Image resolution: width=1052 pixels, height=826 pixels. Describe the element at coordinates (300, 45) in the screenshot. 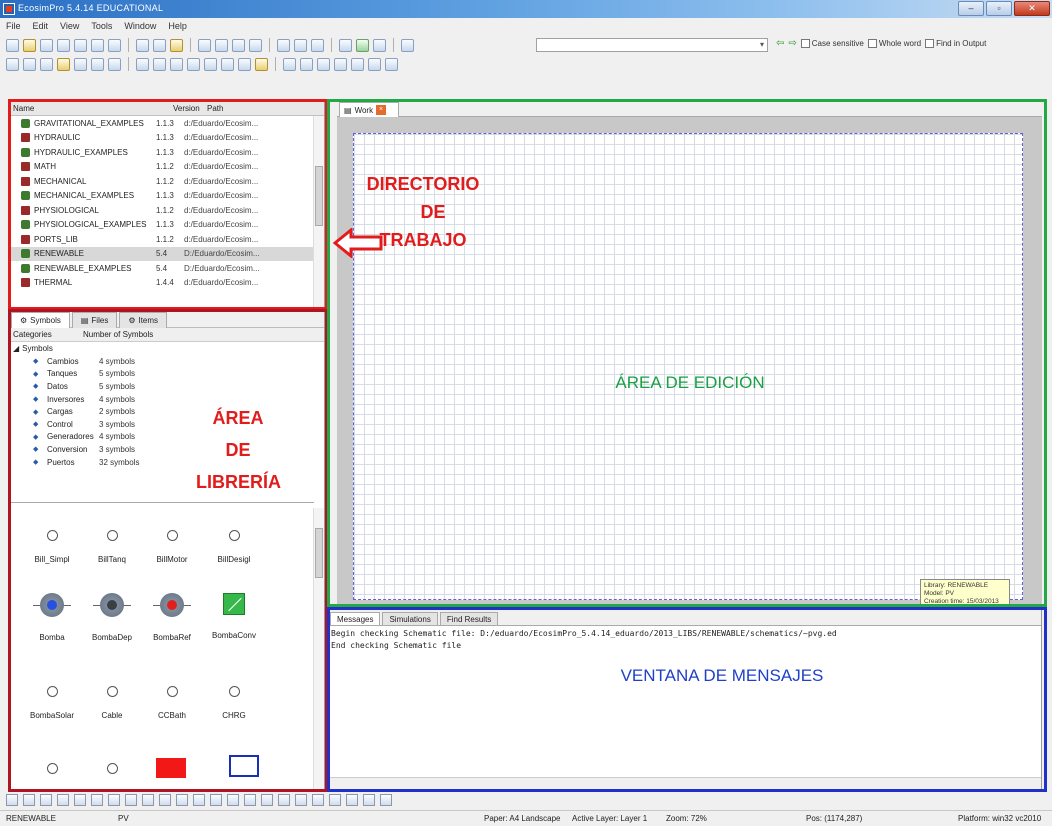

I see `back-icon` at that location.